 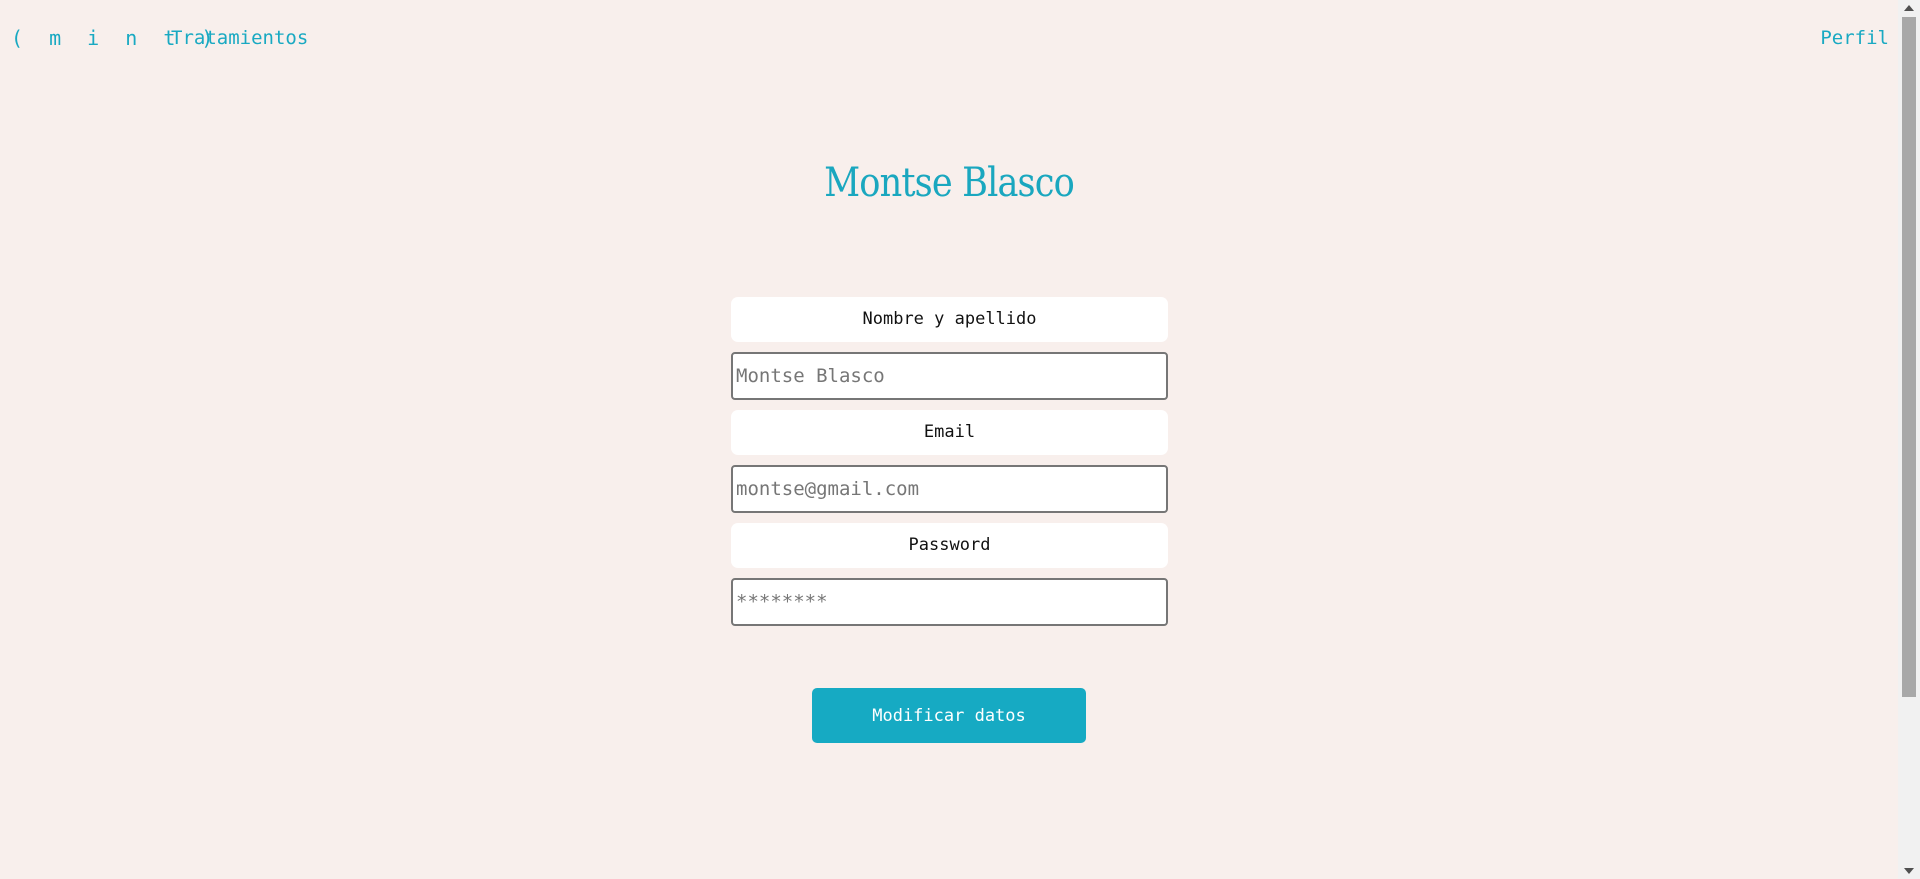 I want to click on name-input, so click(x=949, y=376).